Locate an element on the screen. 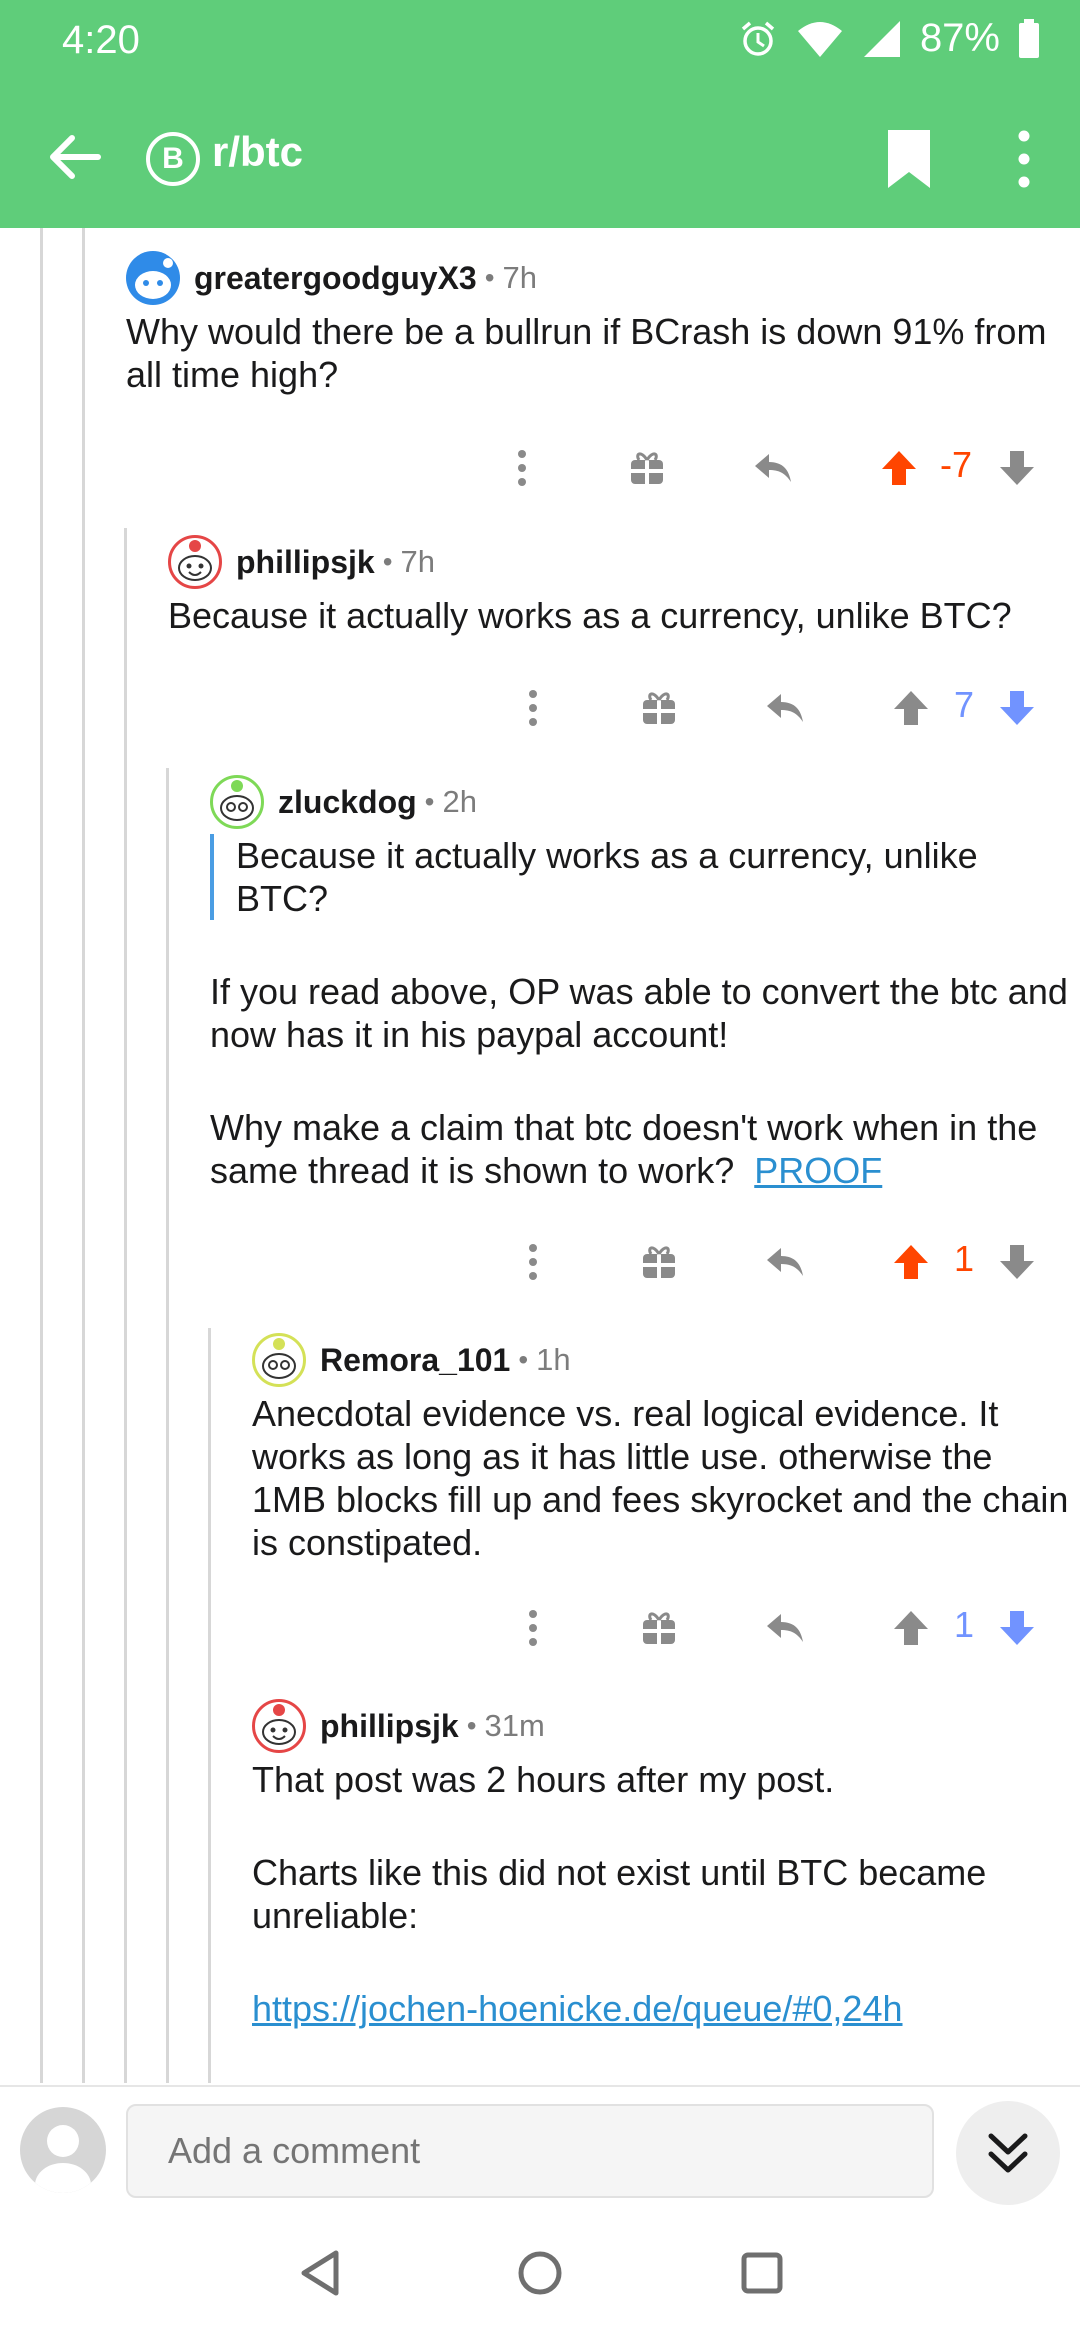 This screenshot has width=1080, height=2340. vote-score: -7 is located at coordinates (956, 464).